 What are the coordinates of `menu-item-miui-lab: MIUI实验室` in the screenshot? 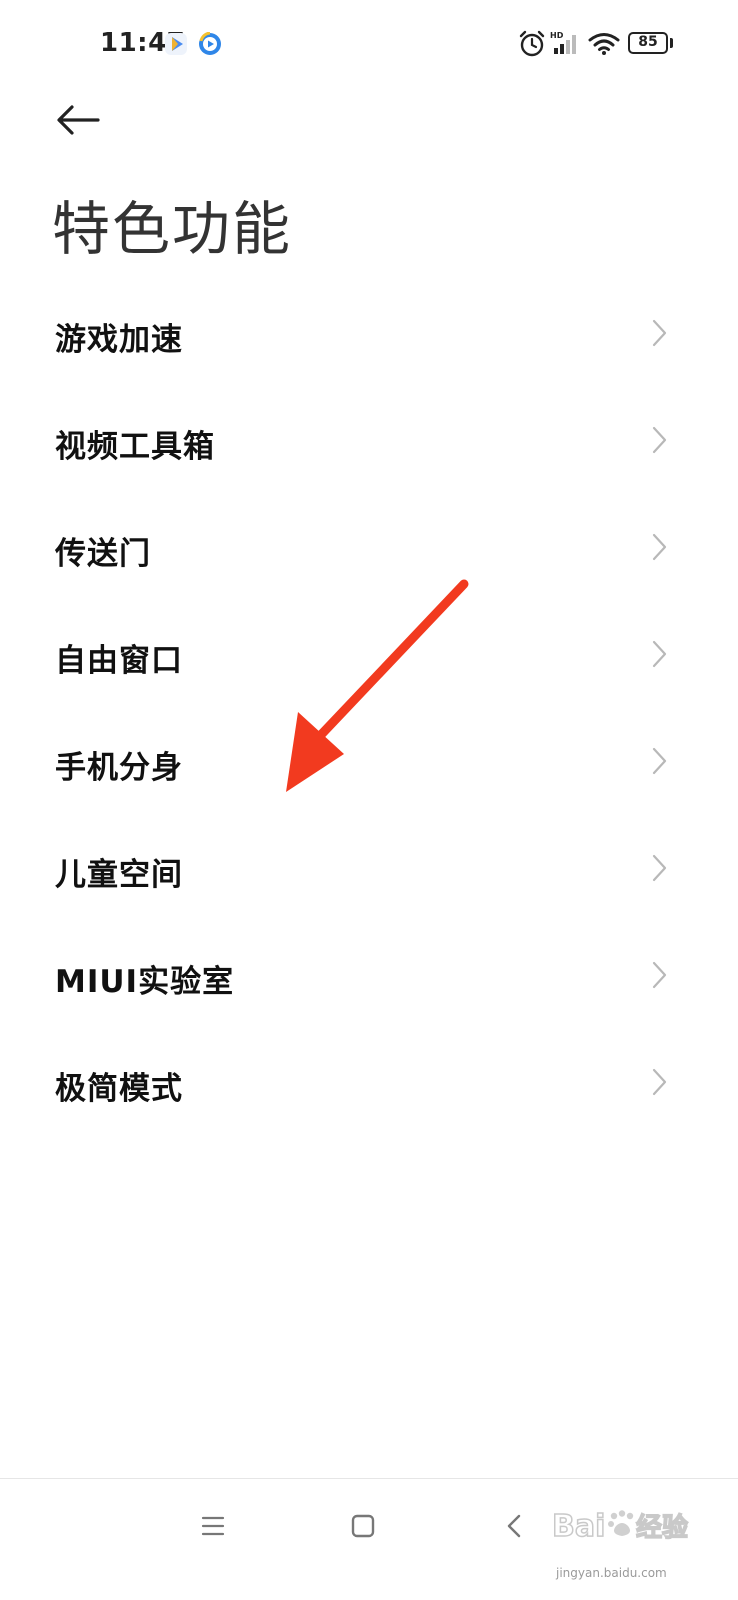 It's located at (369, 975).